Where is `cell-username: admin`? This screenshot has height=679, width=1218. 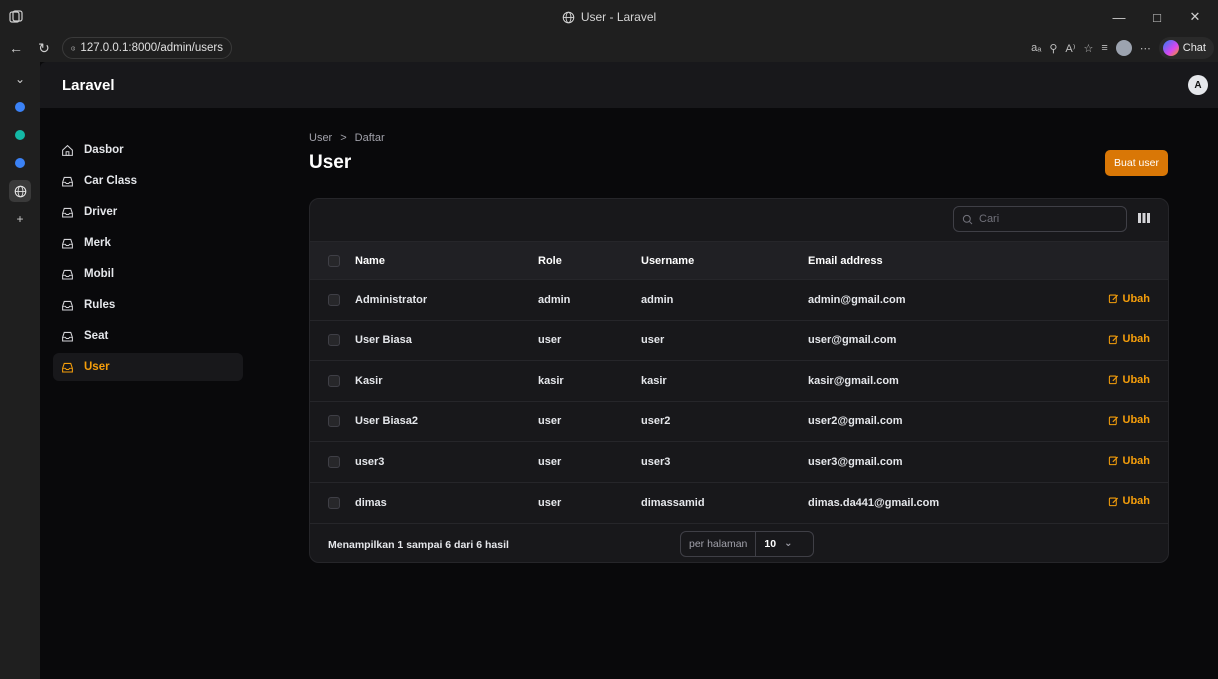
cell-username: admin is located at coordinates (657, 299).